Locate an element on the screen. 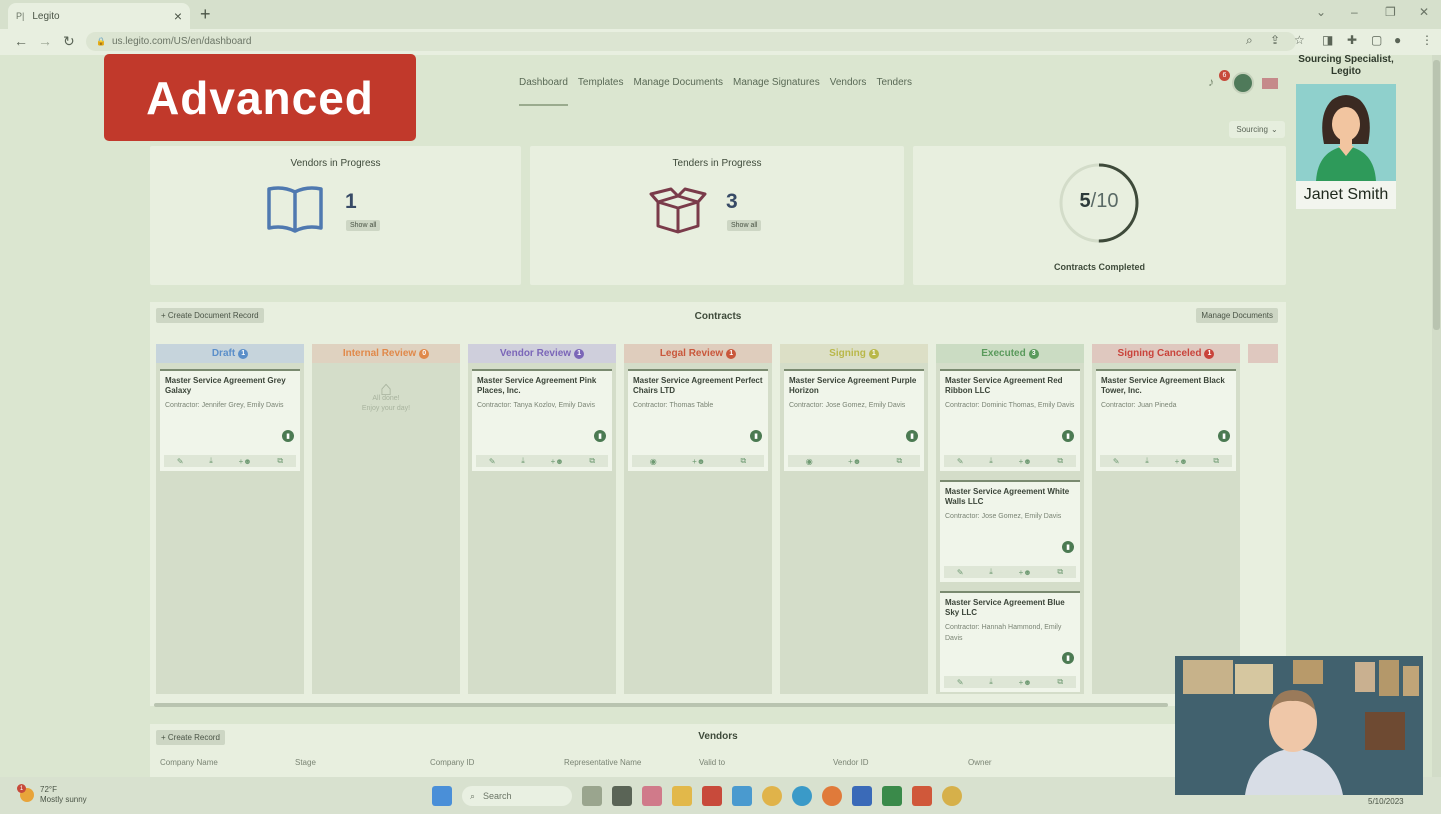 The image size is (1441, 814). forward-icon: → is located at coordinates (45, 41).